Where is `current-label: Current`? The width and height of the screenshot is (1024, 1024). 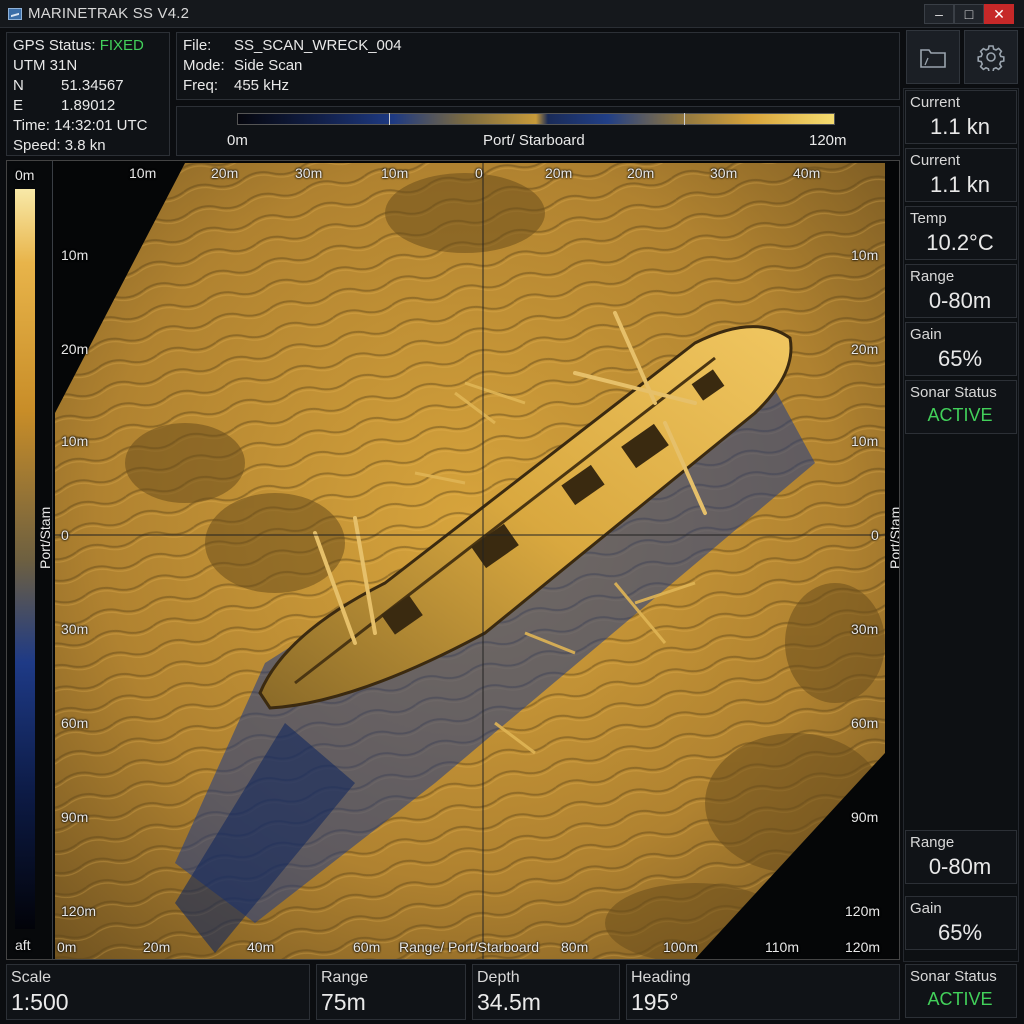 current-label: Current is located at coordinates (935, 160).